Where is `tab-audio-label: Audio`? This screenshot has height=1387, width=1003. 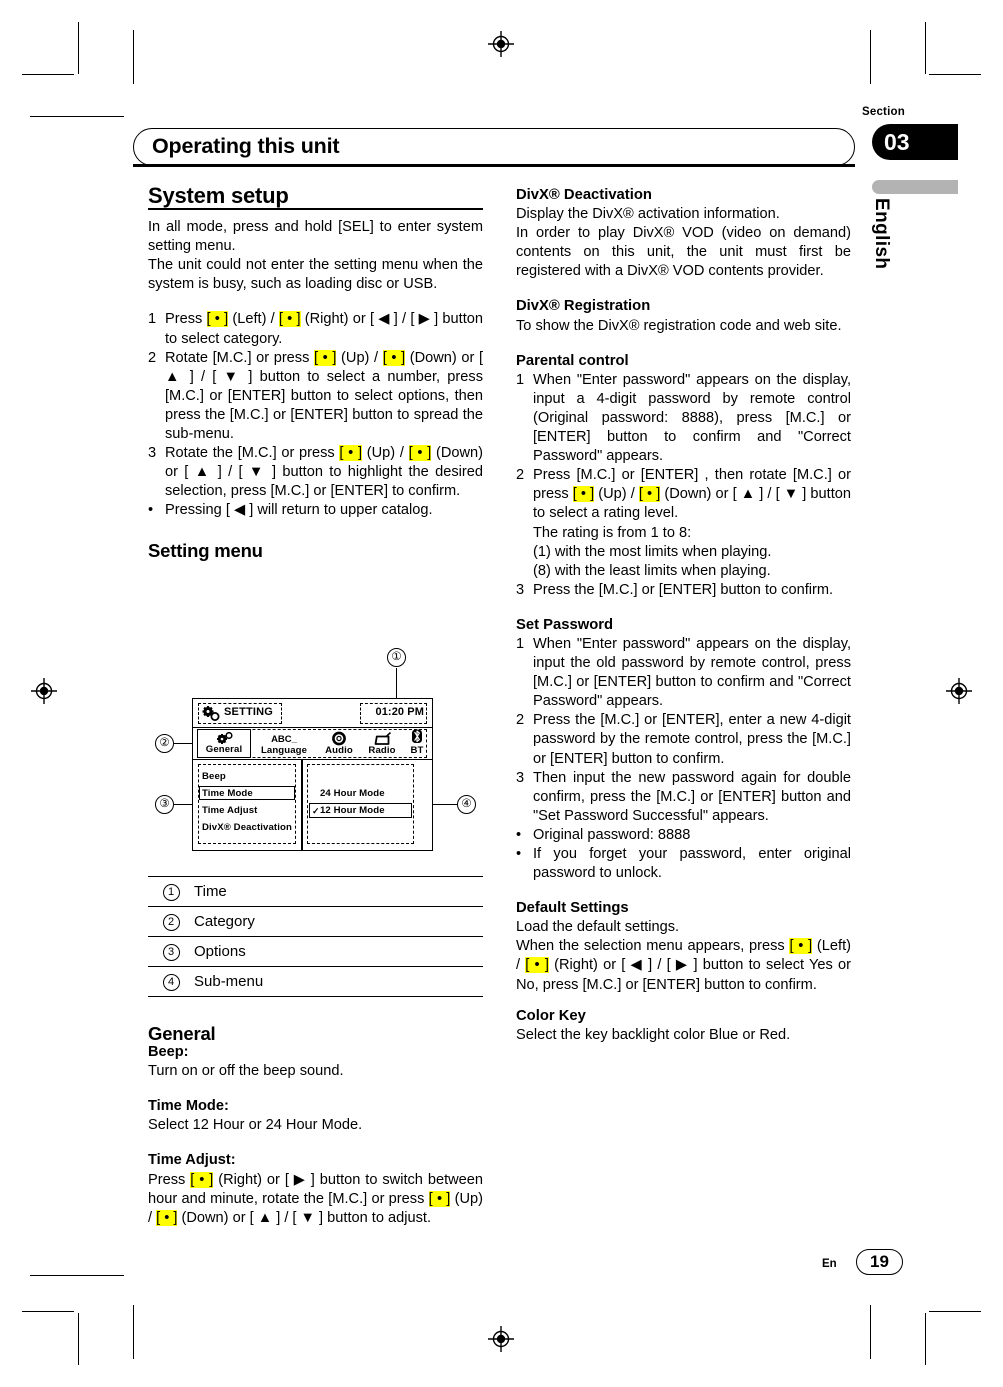
tab-audio-label: Audio is located at coordinates (339, 750).